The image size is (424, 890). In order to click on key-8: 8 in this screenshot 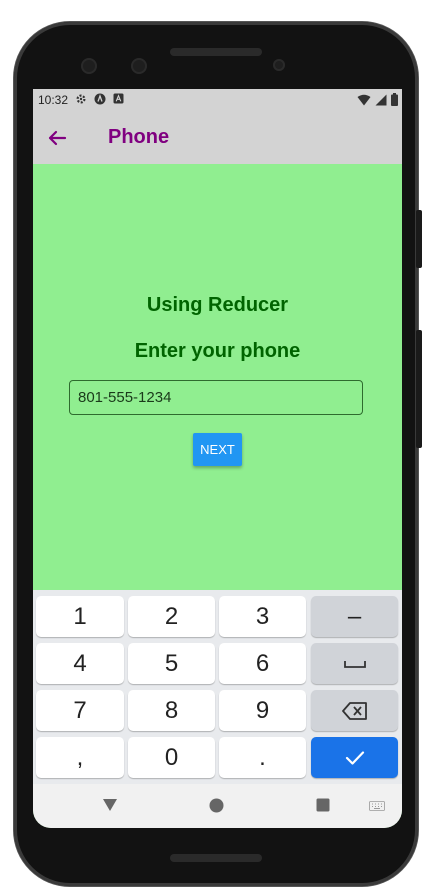, I will do `click(171, 710)`.